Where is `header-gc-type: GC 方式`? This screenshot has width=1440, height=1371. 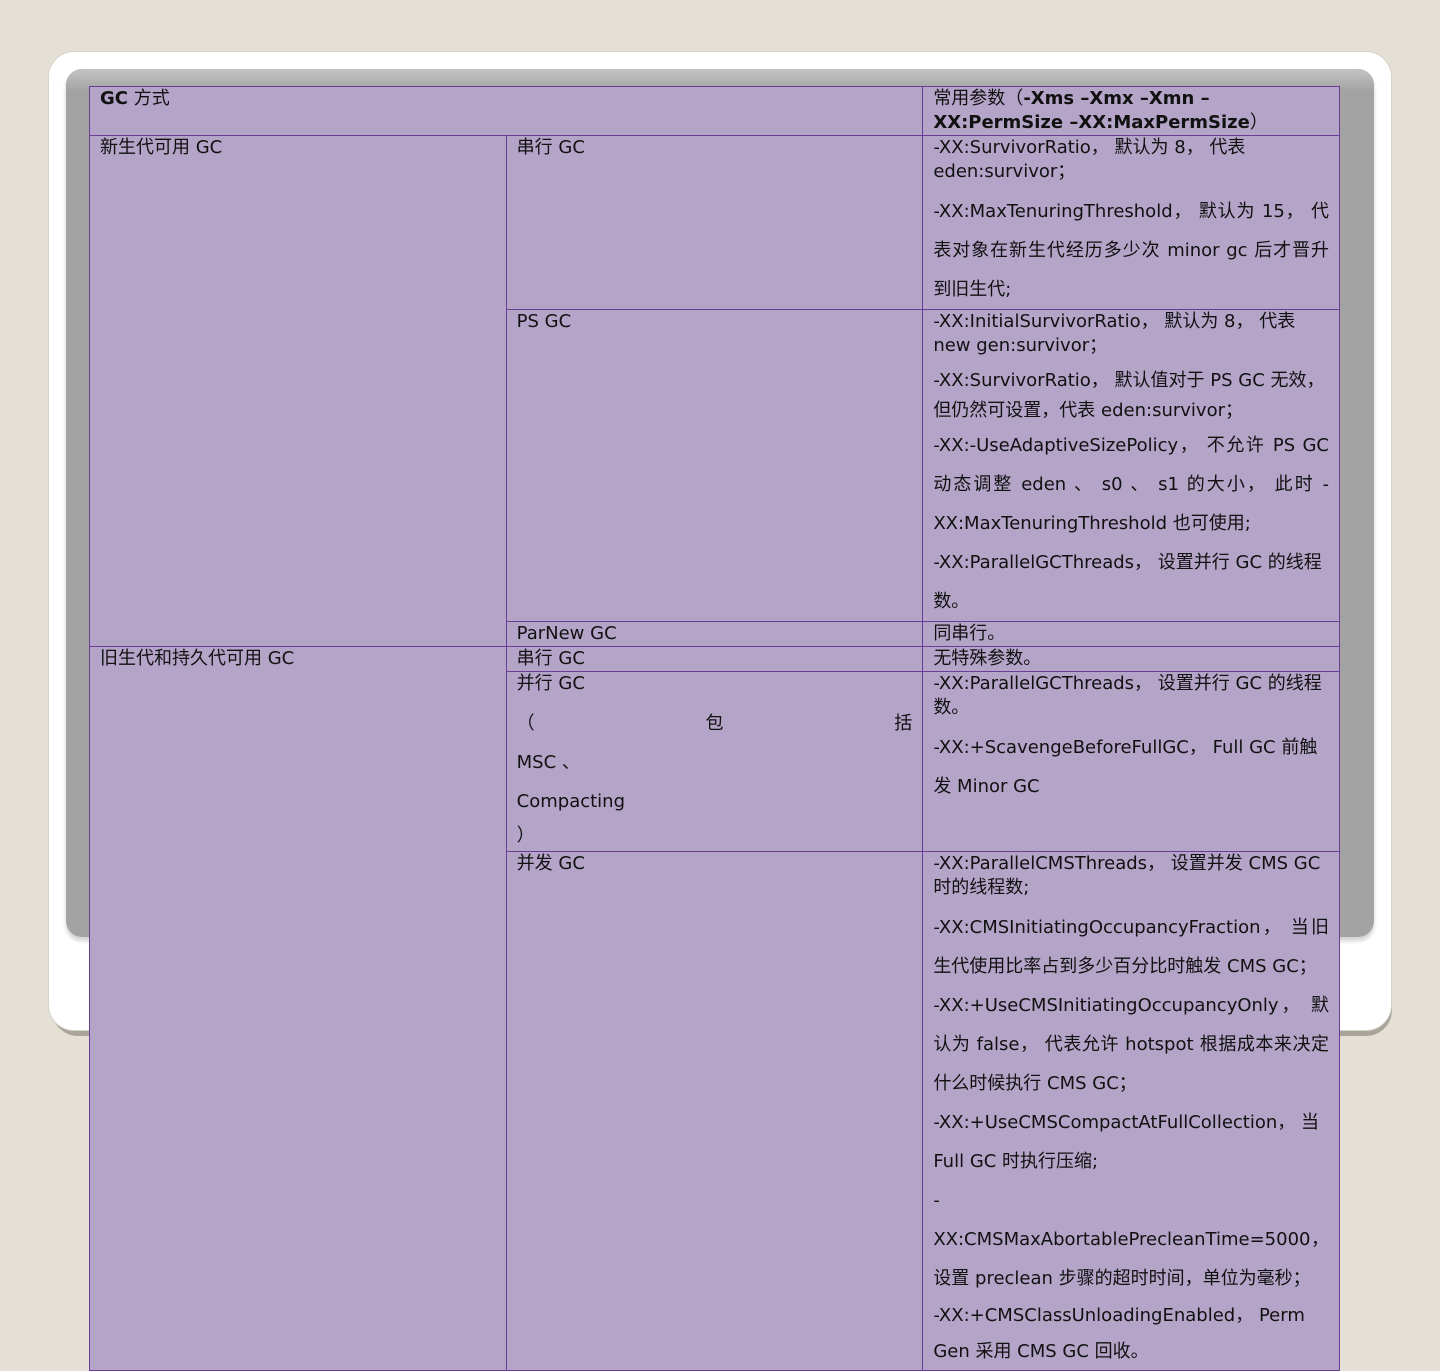 header-gc-type: GC 方式 is located at coordinates (506, 111).